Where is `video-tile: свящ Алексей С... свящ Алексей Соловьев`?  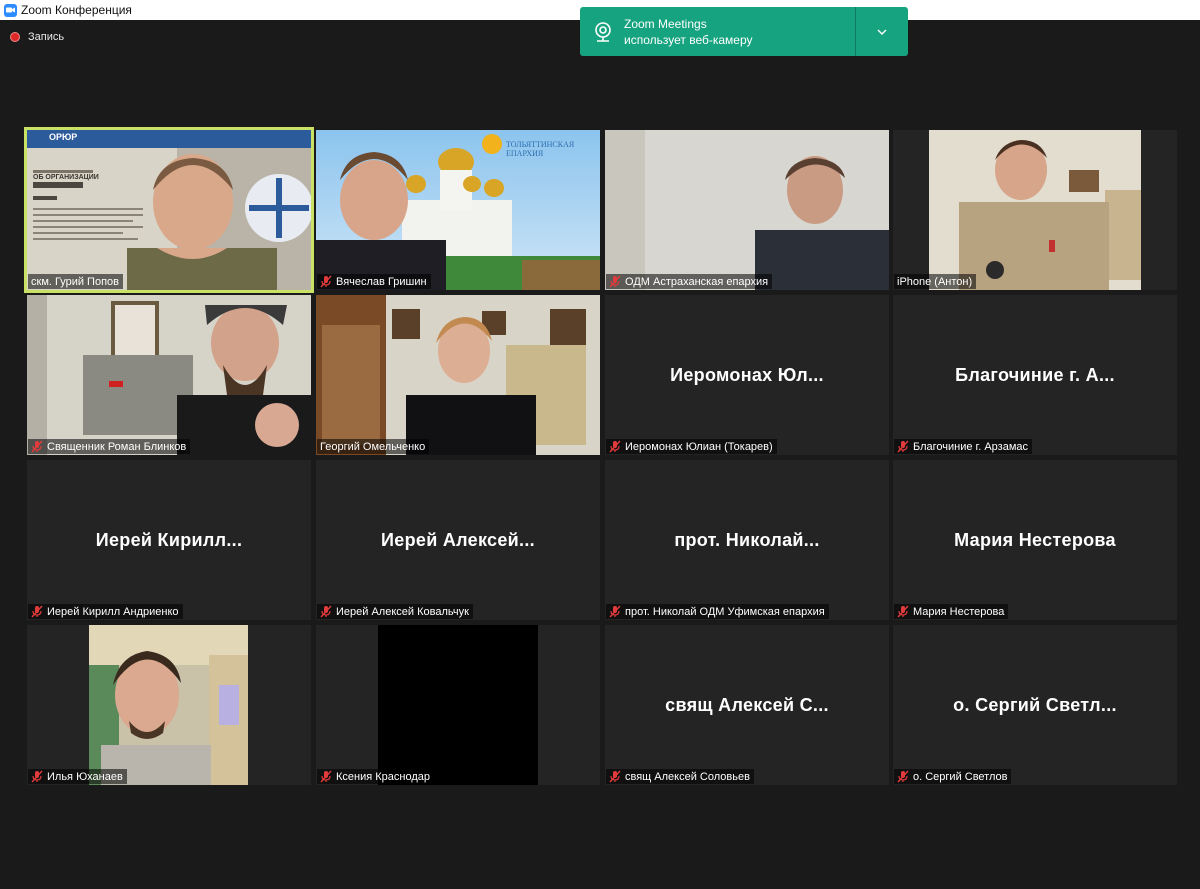 video-tile: свящ Алексей С... свящ Алексей Соловьев is located at coordinates (747, 705).